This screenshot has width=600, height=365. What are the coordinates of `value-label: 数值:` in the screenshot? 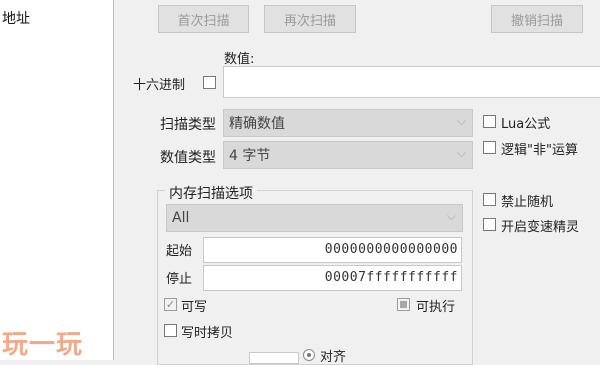 It's located at (239, 59).